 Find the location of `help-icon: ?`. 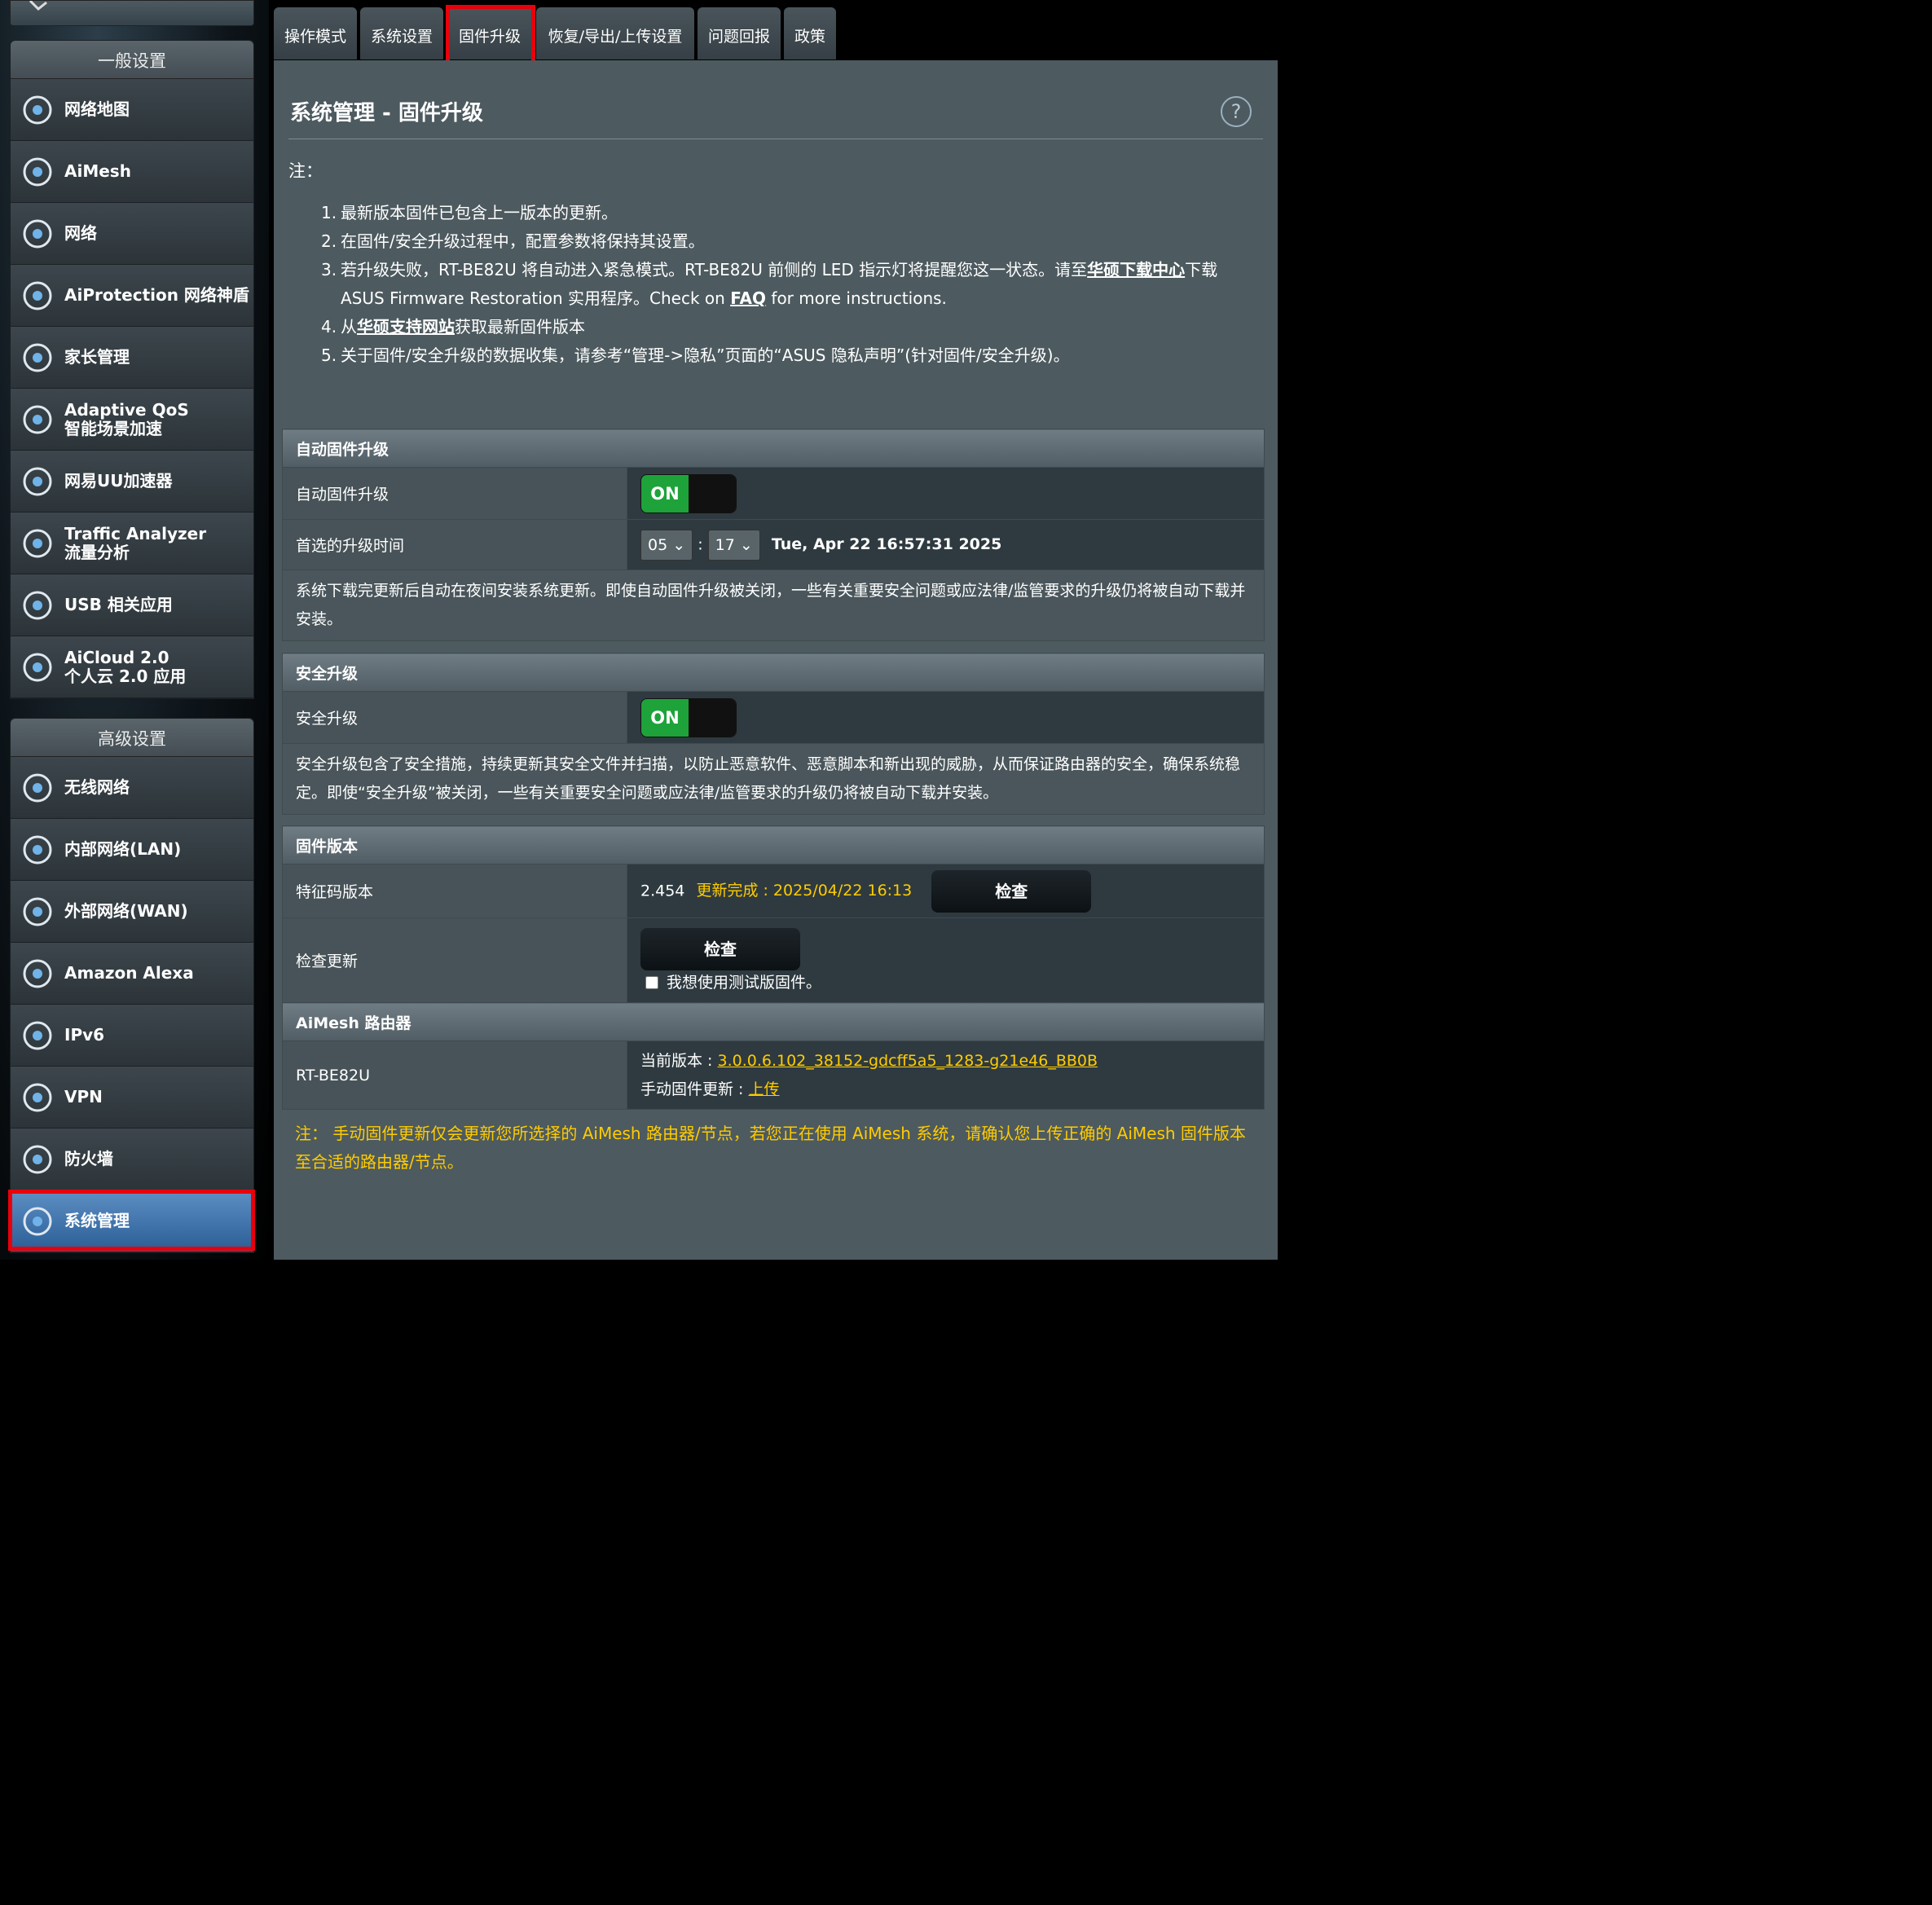

help-icon: ? is located at coordinates (1236, 111).